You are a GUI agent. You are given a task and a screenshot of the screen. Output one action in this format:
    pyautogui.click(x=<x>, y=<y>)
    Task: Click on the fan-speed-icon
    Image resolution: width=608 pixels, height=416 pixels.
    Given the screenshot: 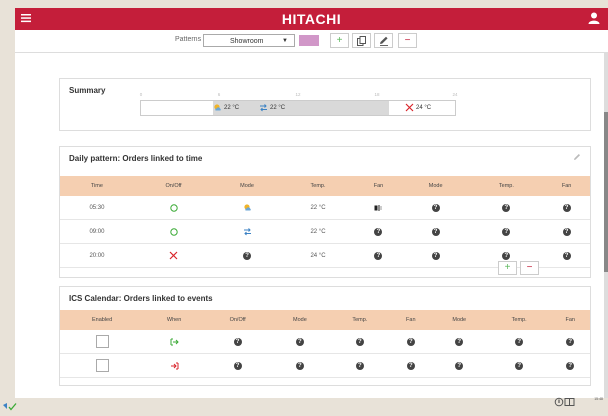 What is the action you would take?
    pyautogui.click(x=378, y=208)
    